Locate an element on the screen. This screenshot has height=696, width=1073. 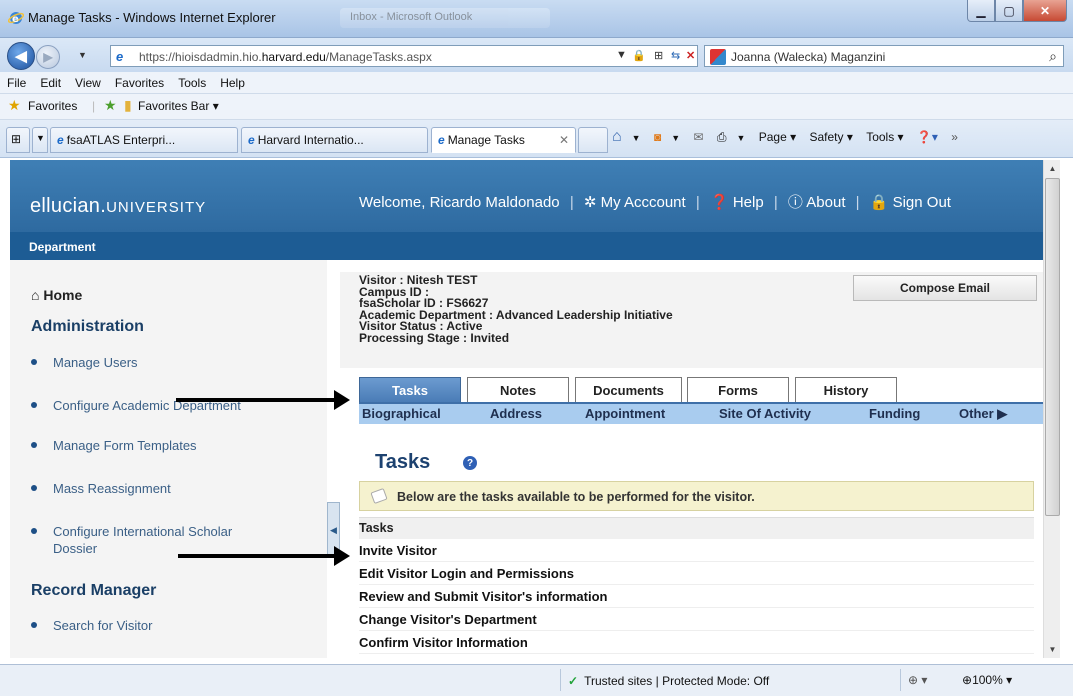
tab-documents: Documents is located at coordinates (628, 389).